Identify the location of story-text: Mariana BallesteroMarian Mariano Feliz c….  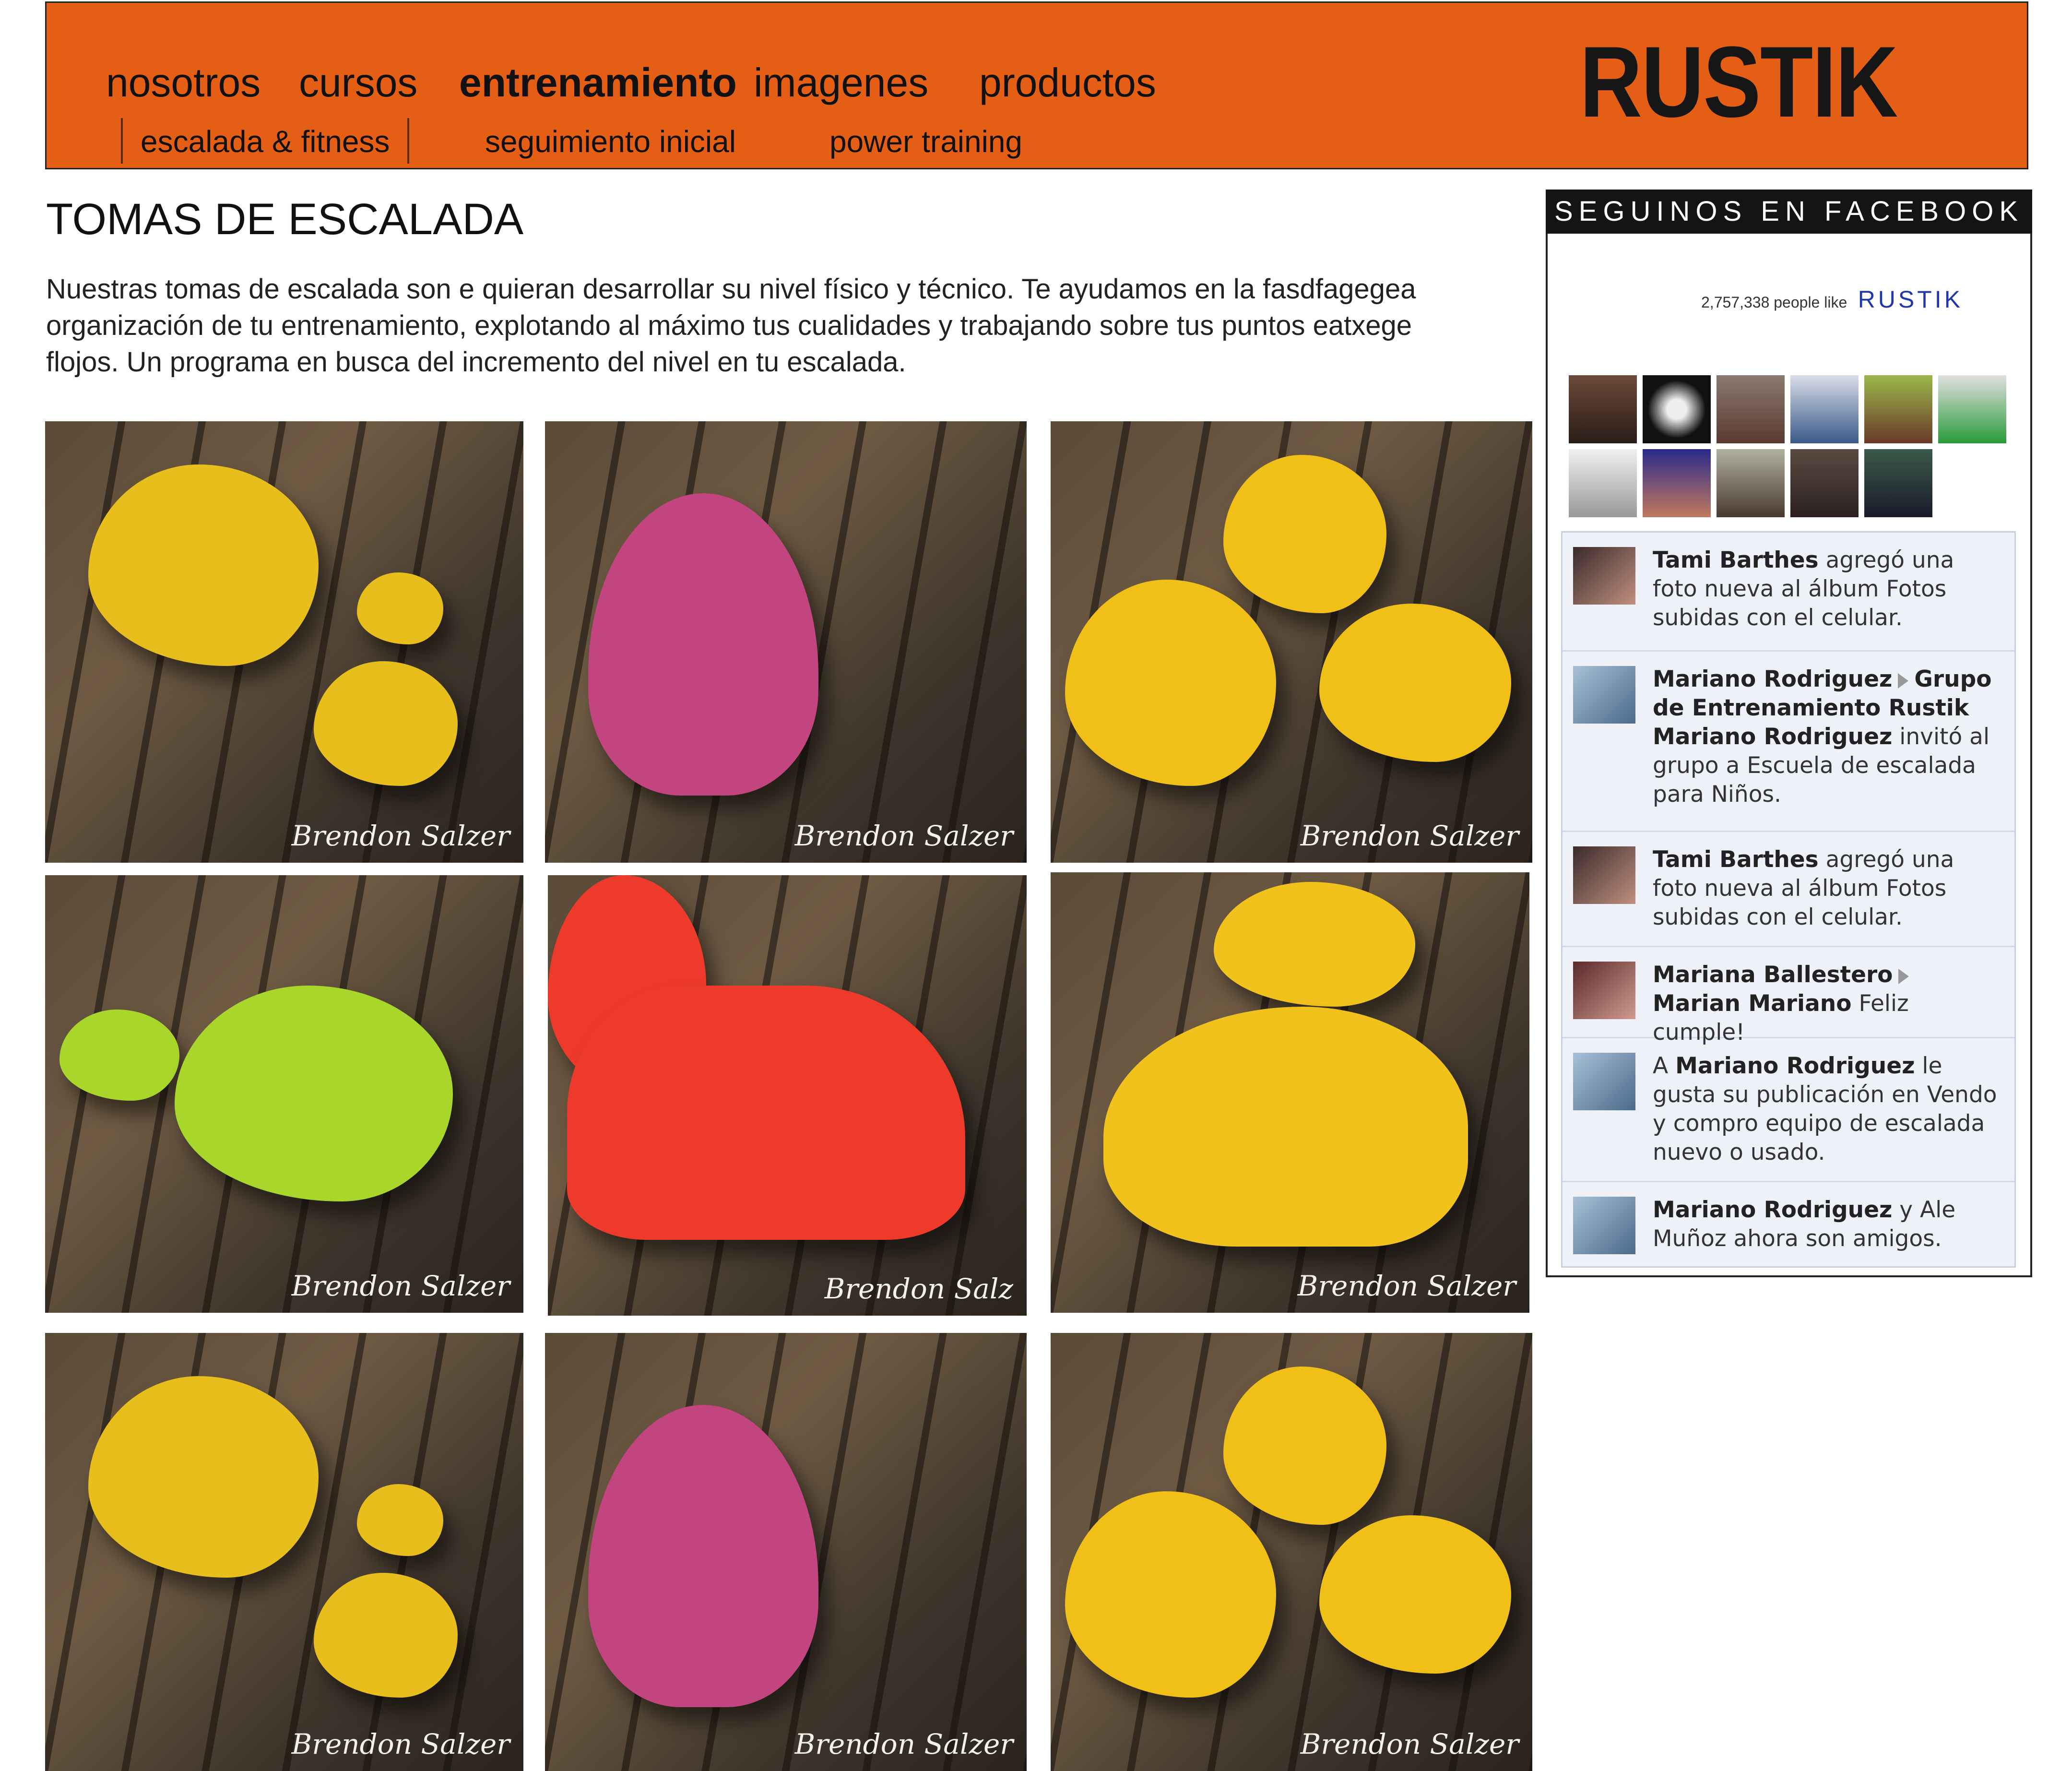
(1826, 1004).